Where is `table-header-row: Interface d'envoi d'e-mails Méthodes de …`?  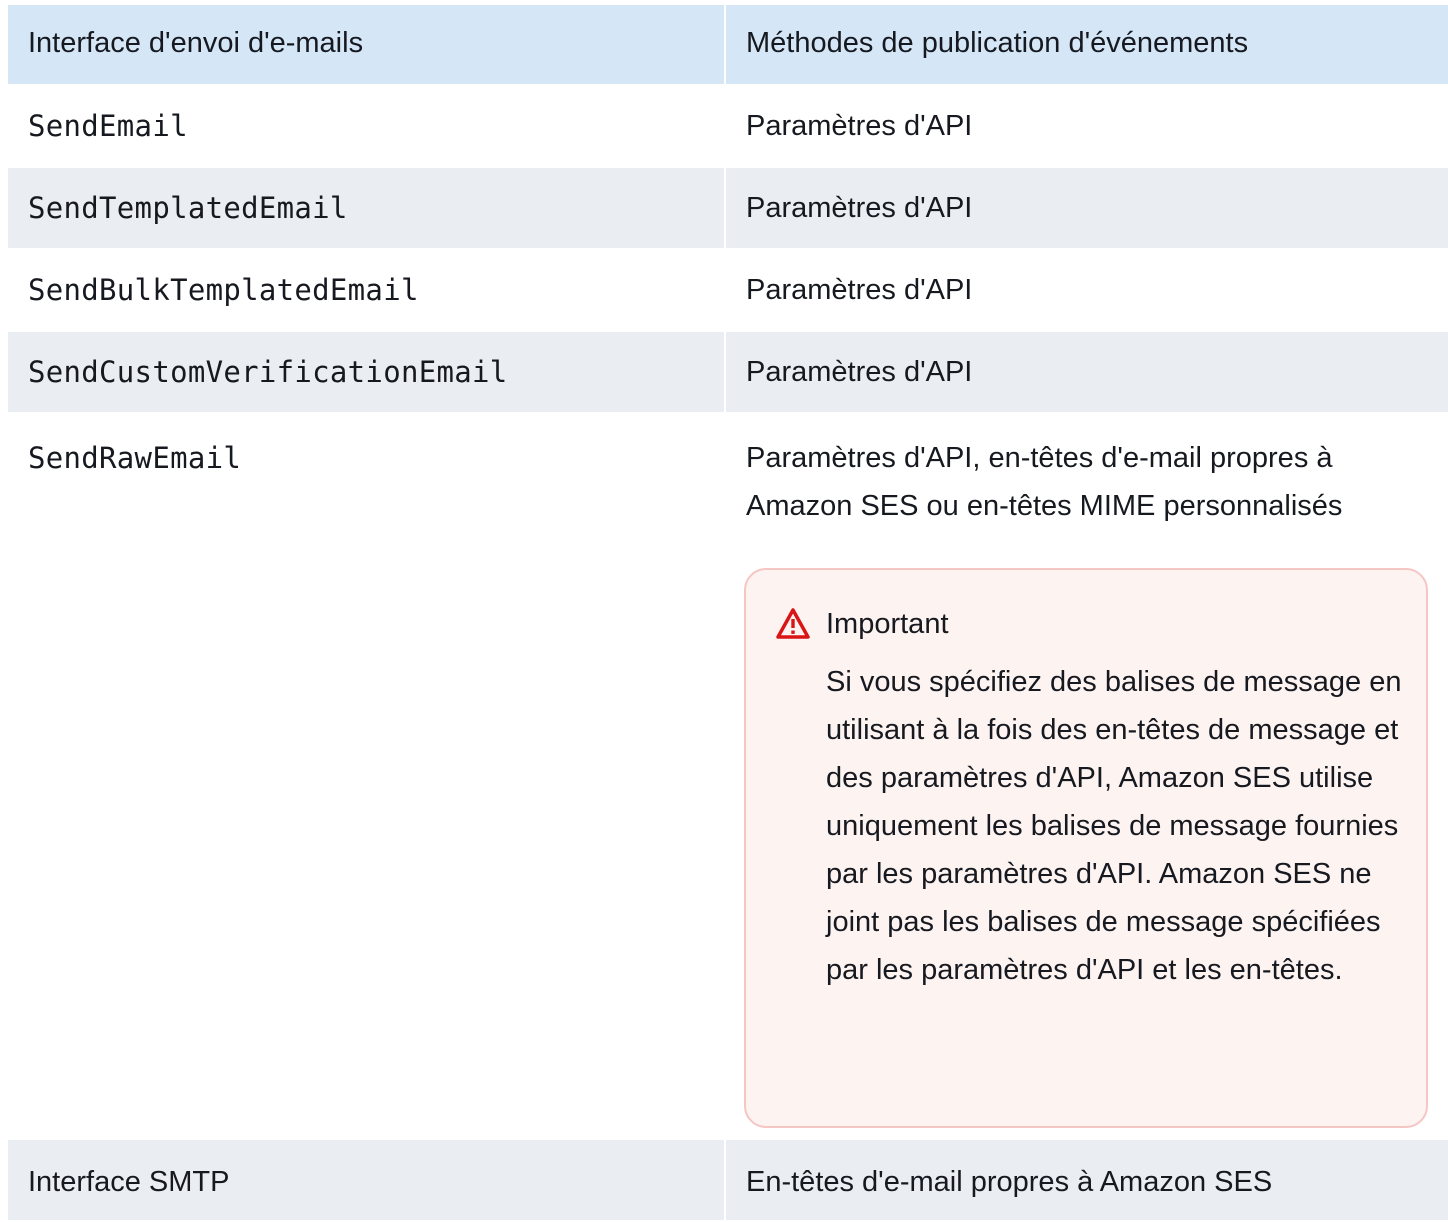
table-header-row: Interface d'envoi d'e-mails Méthodes de … is located at coordinates (728, 45).